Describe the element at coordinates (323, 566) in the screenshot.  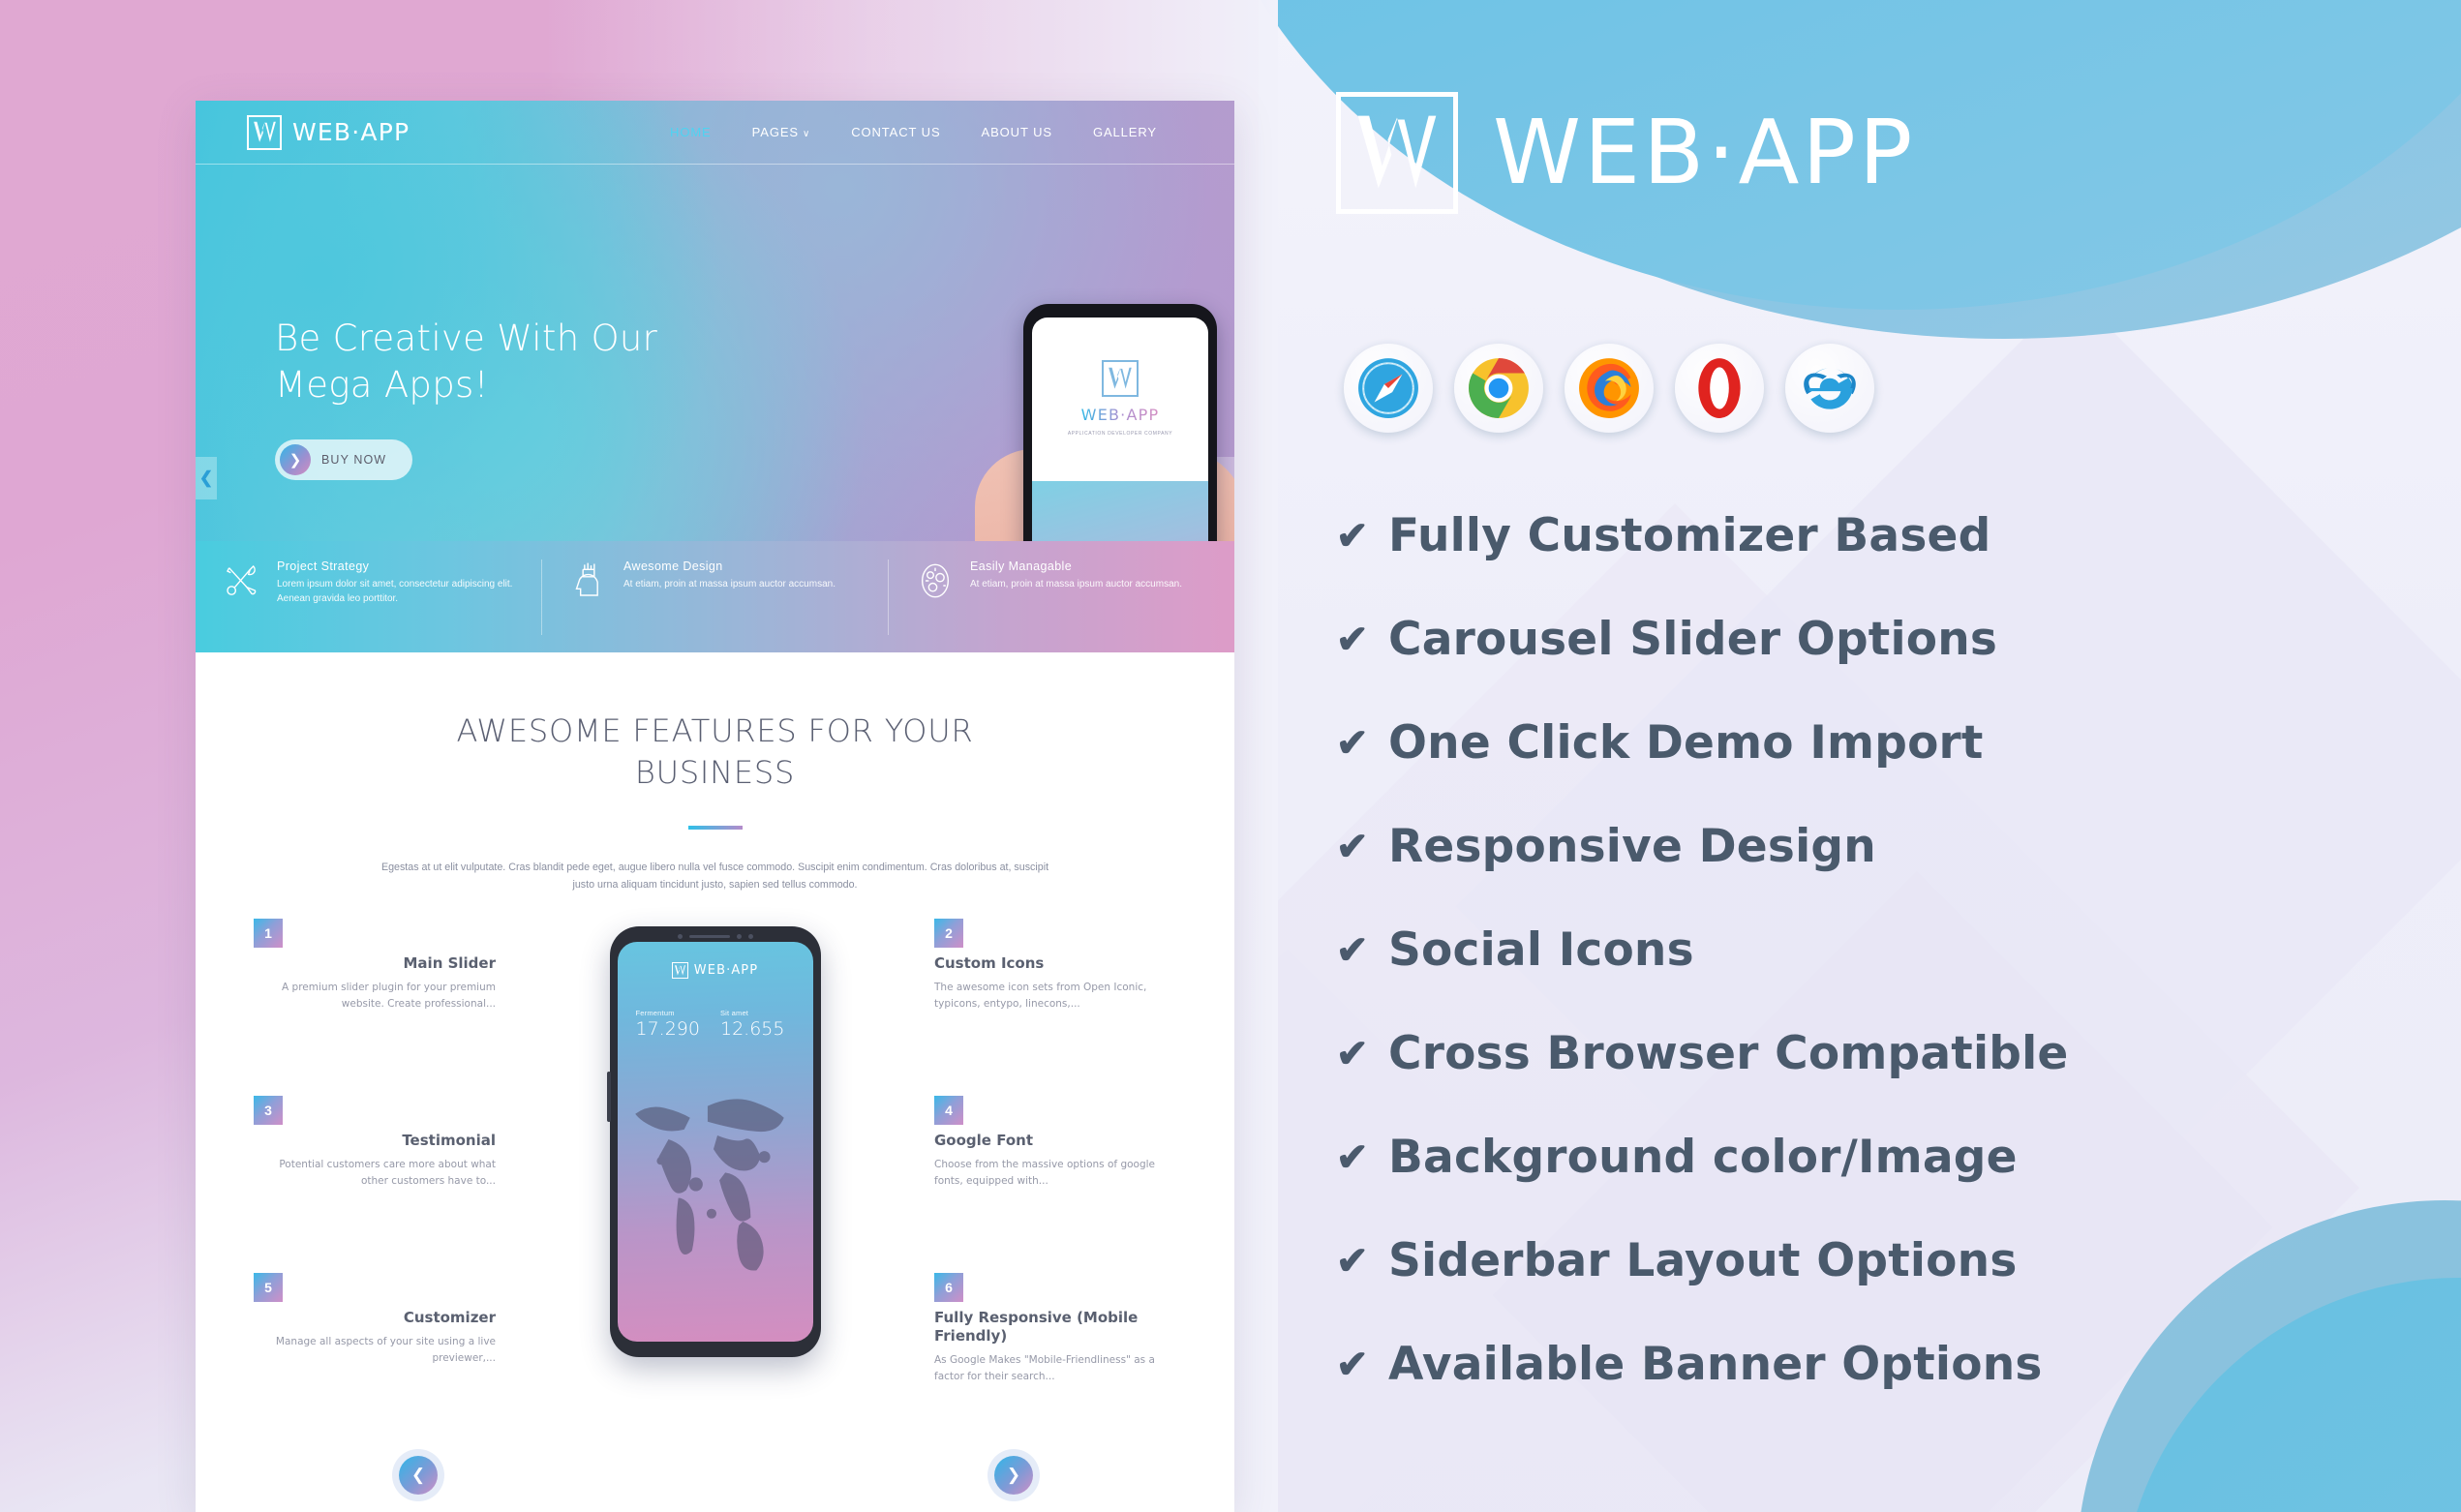
I see `service-title: Project Strategy` at that location.